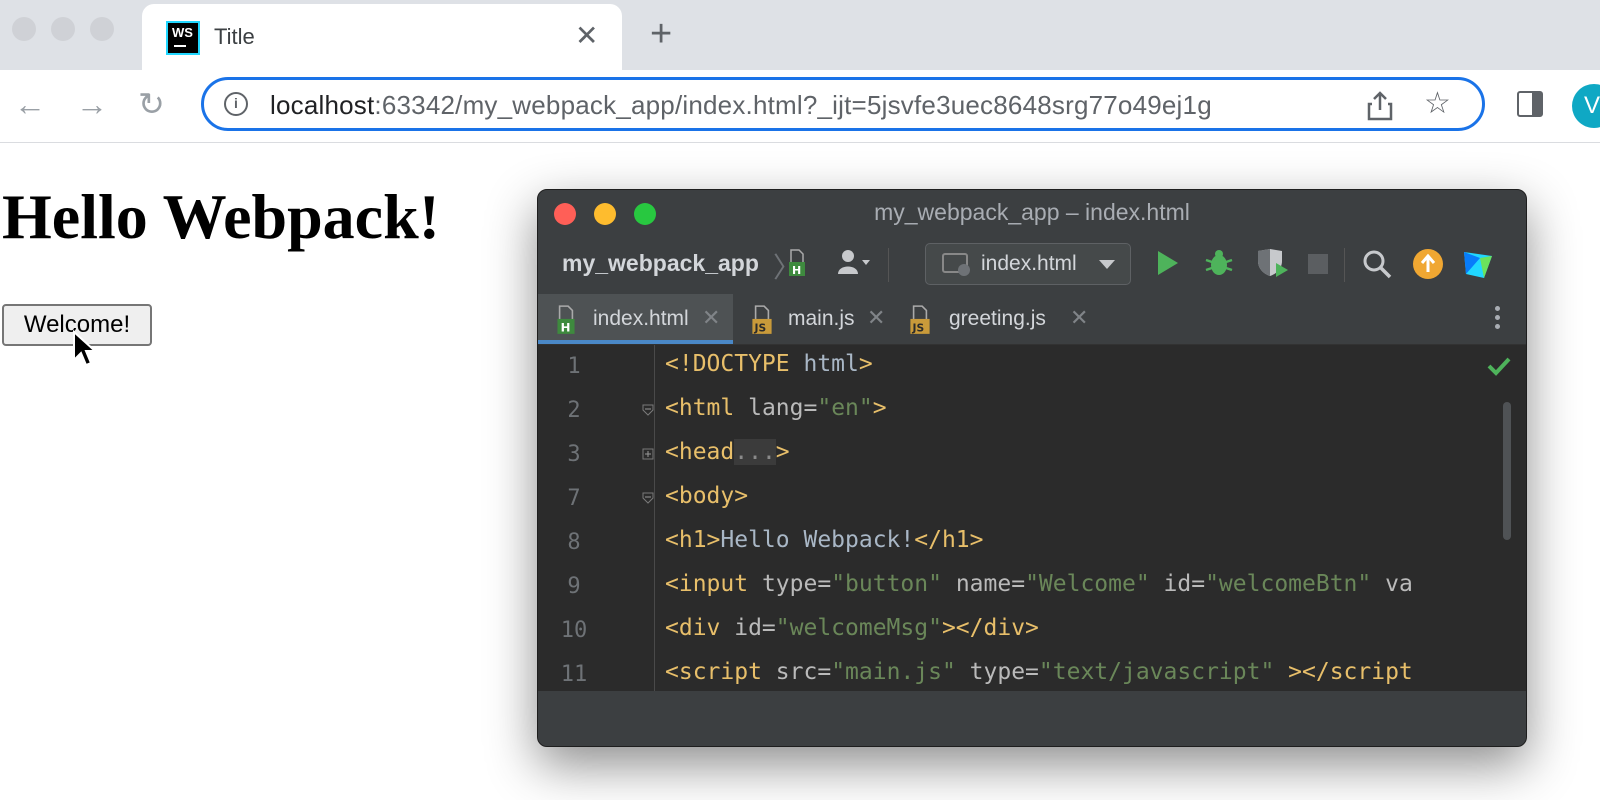 The width and height of the screenshot is (1600, 800). I want to click on webstorm-favicon-icon: WS, so click(183, 38).